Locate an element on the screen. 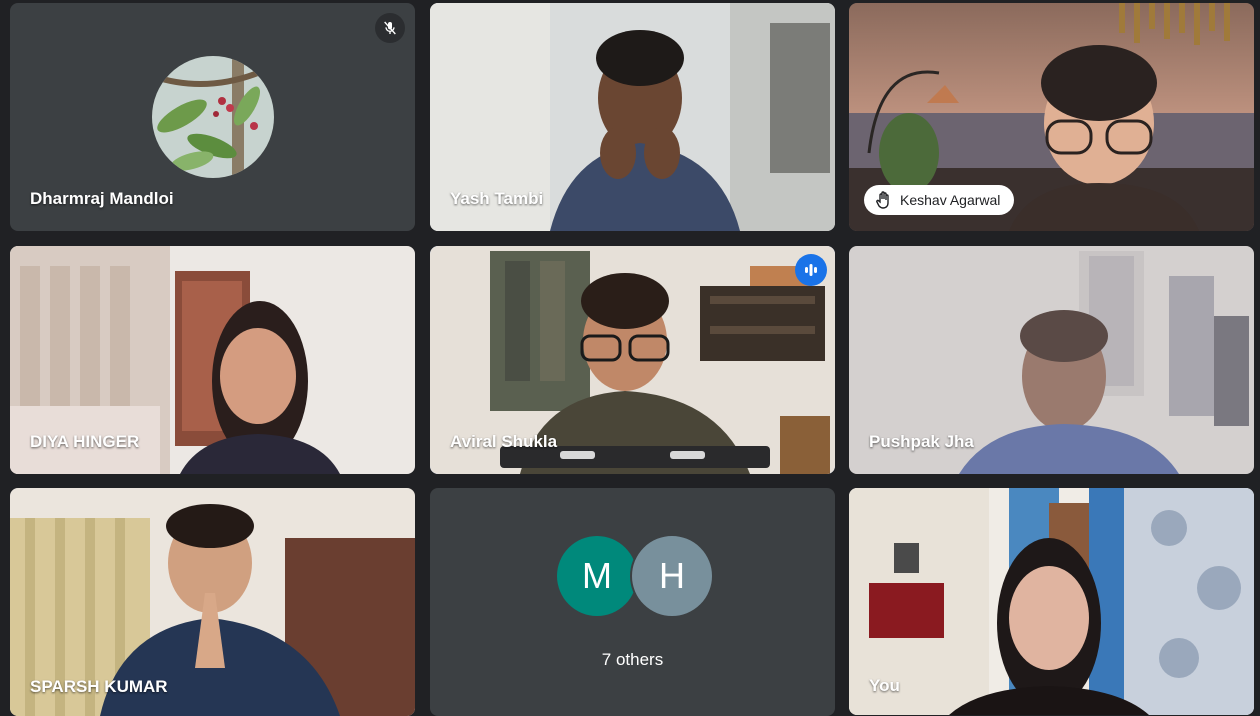 The width and height of the screenshot is (1260, 716). raised-hand-icon is located at coordinates (882, 200).